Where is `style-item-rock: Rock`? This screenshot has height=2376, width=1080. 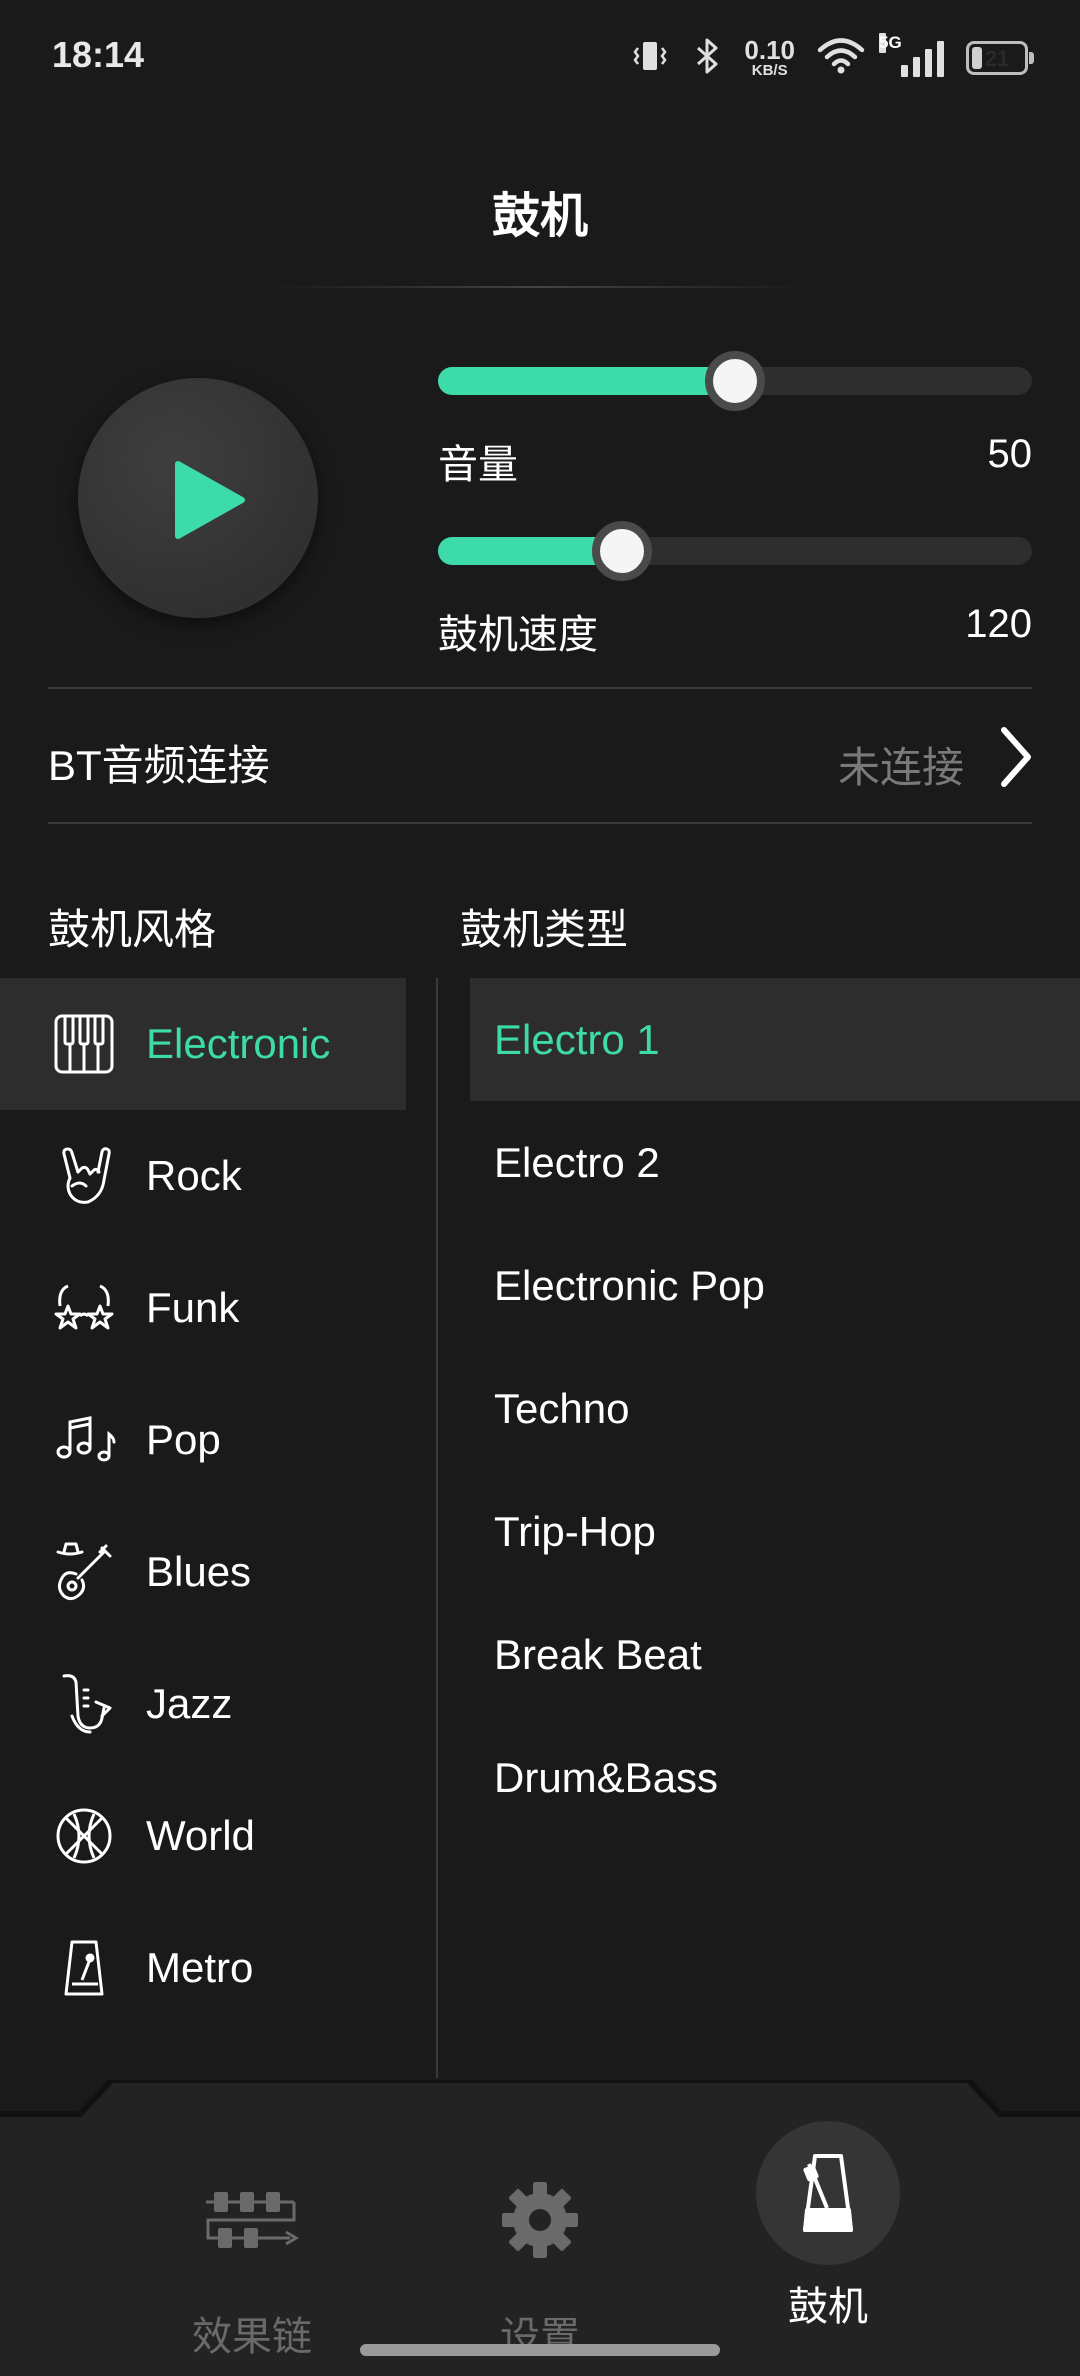 style-item-rock: Rock is located at coordinates (203, 1176).